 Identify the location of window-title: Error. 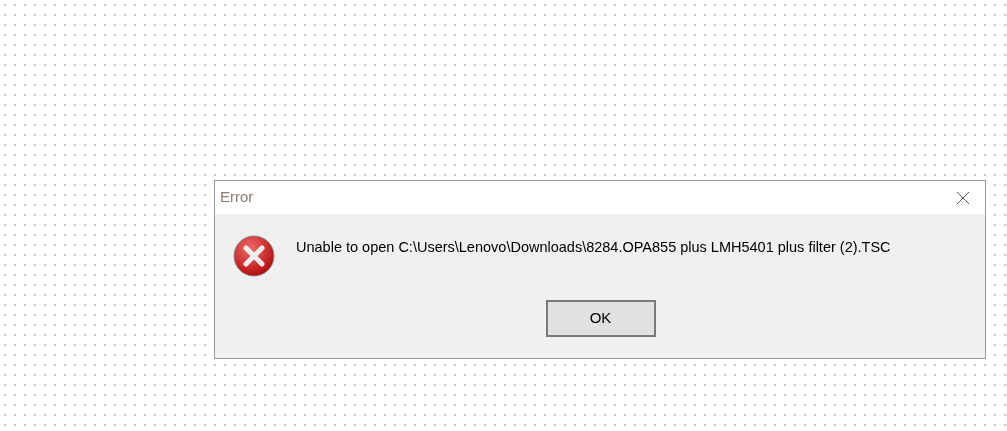
(237, 197).